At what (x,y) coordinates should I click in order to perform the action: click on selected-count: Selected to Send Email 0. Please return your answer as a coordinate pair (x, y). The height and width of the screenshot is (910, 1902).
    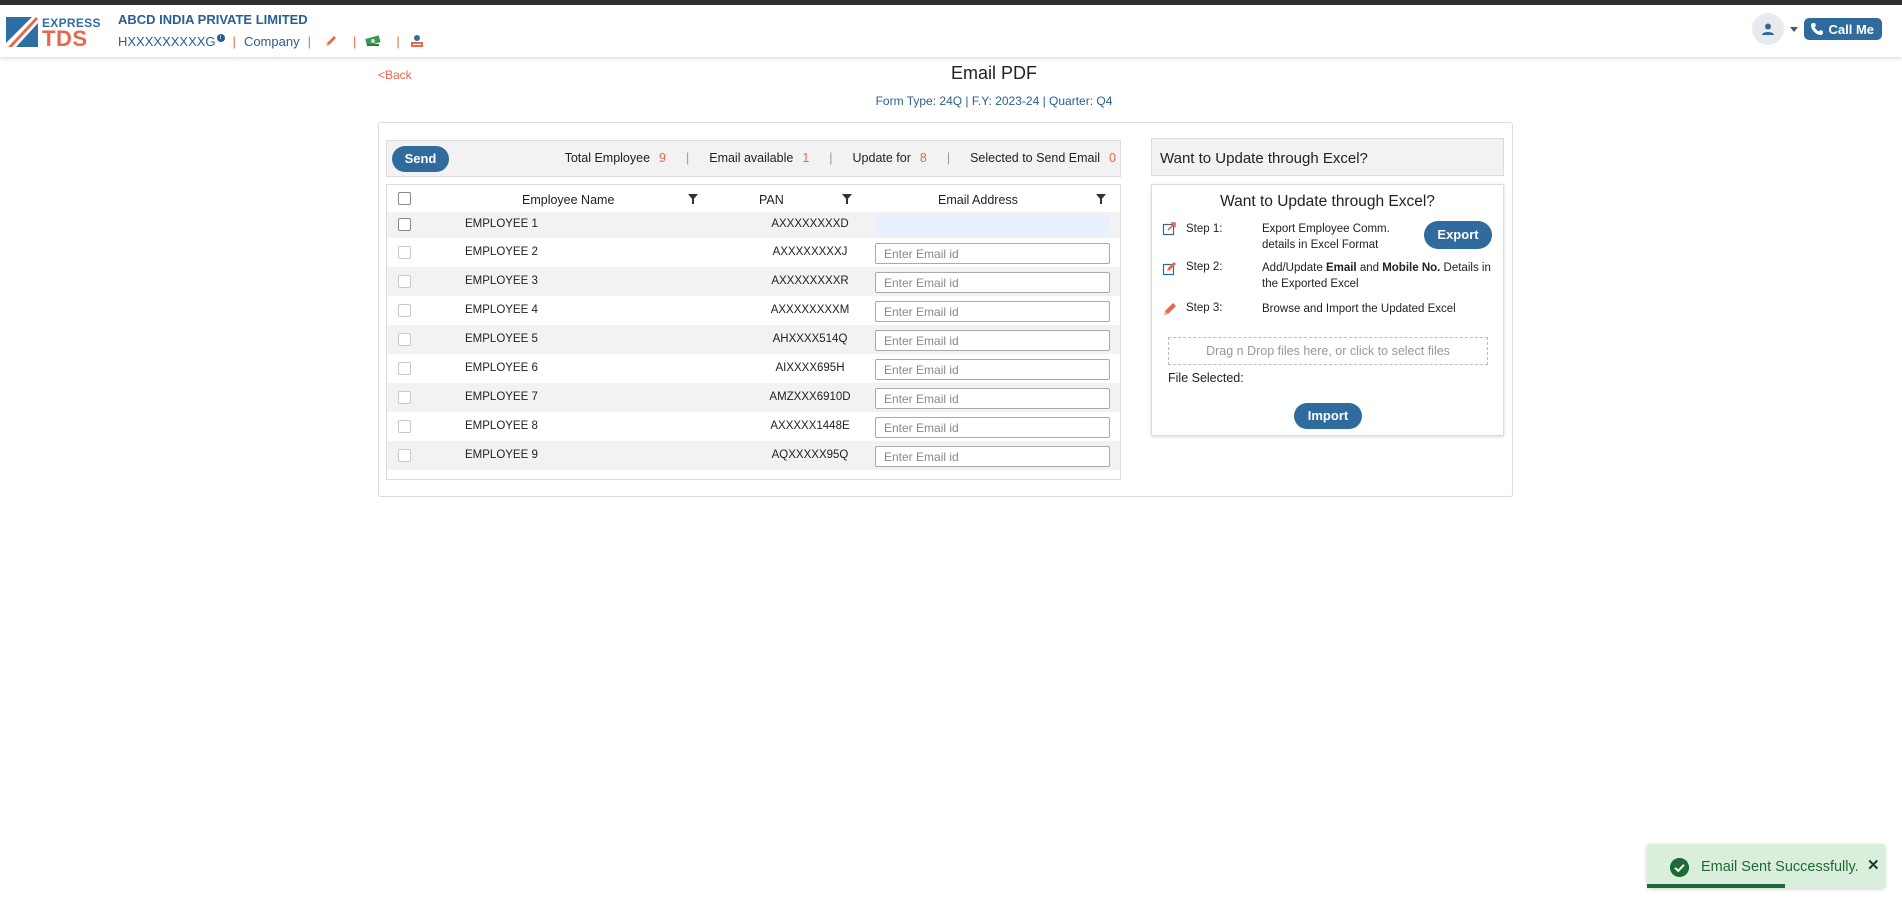
    Looking at the image, I should click on (1043, 158).